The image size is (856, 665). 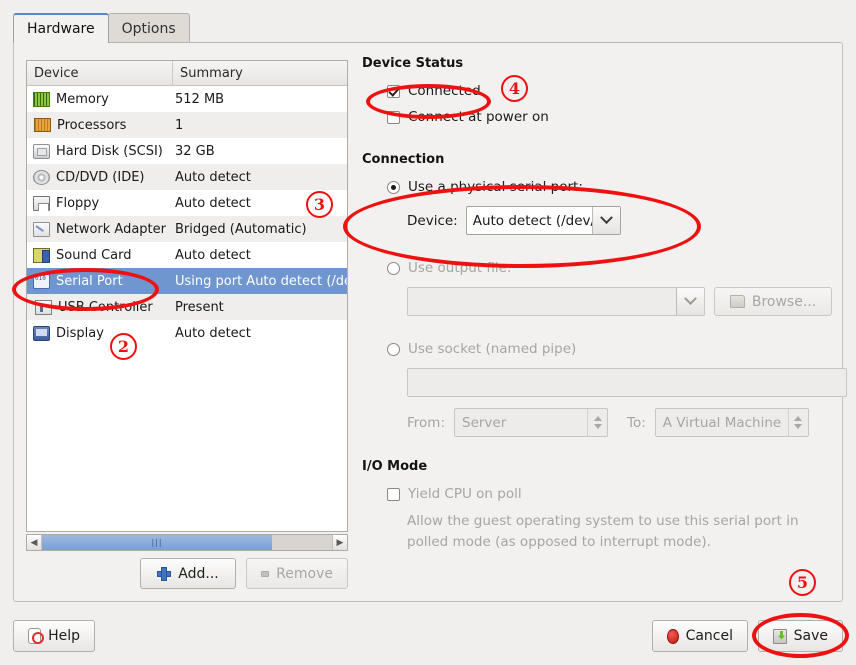 I want to click on output-file-value, so click(x=542, y=301).